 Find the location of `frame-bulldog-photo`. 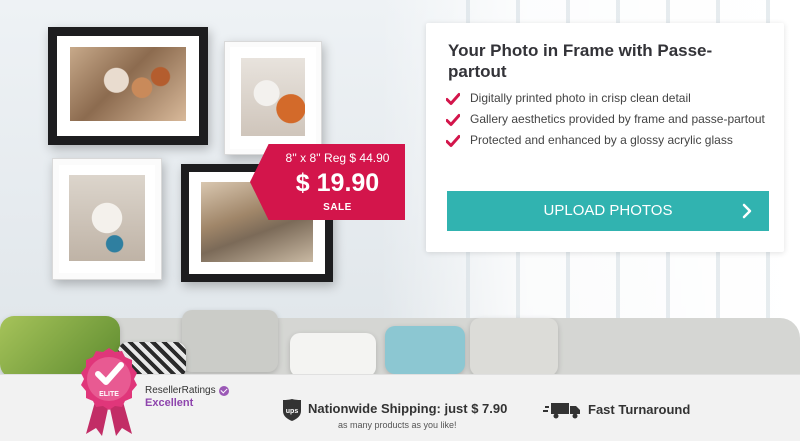

frame-bulldog-photo is located at coordinates (107, 219).